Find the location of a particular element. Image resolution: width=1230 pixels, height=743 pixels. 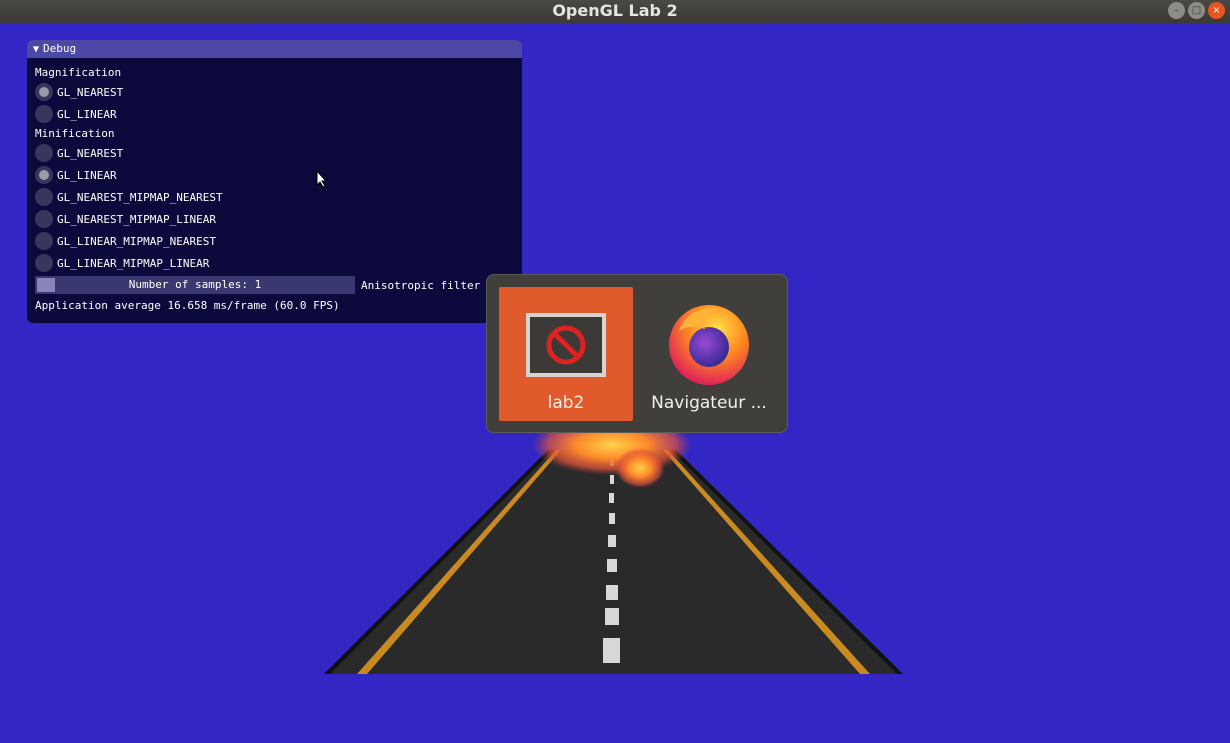

min-label-nearest: GL_NEAREST is located at coordinates (90, 153).